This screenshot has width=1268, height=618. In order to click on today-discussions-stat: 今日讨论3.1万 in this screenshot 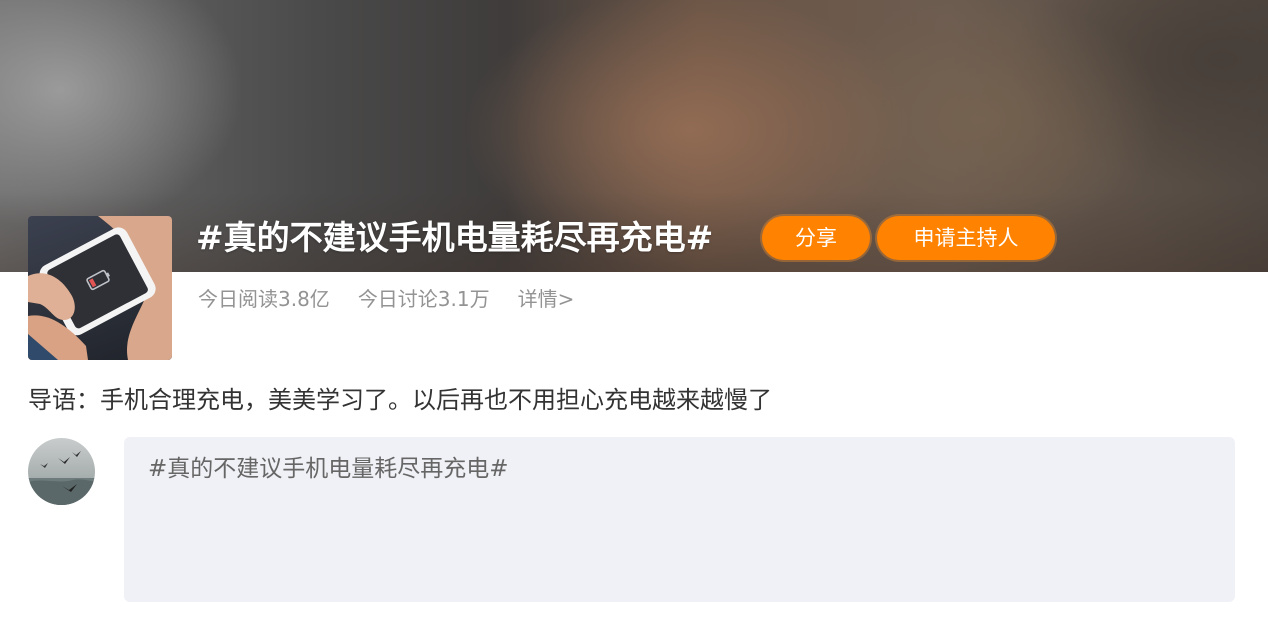, I will do `click(423, 299)`.